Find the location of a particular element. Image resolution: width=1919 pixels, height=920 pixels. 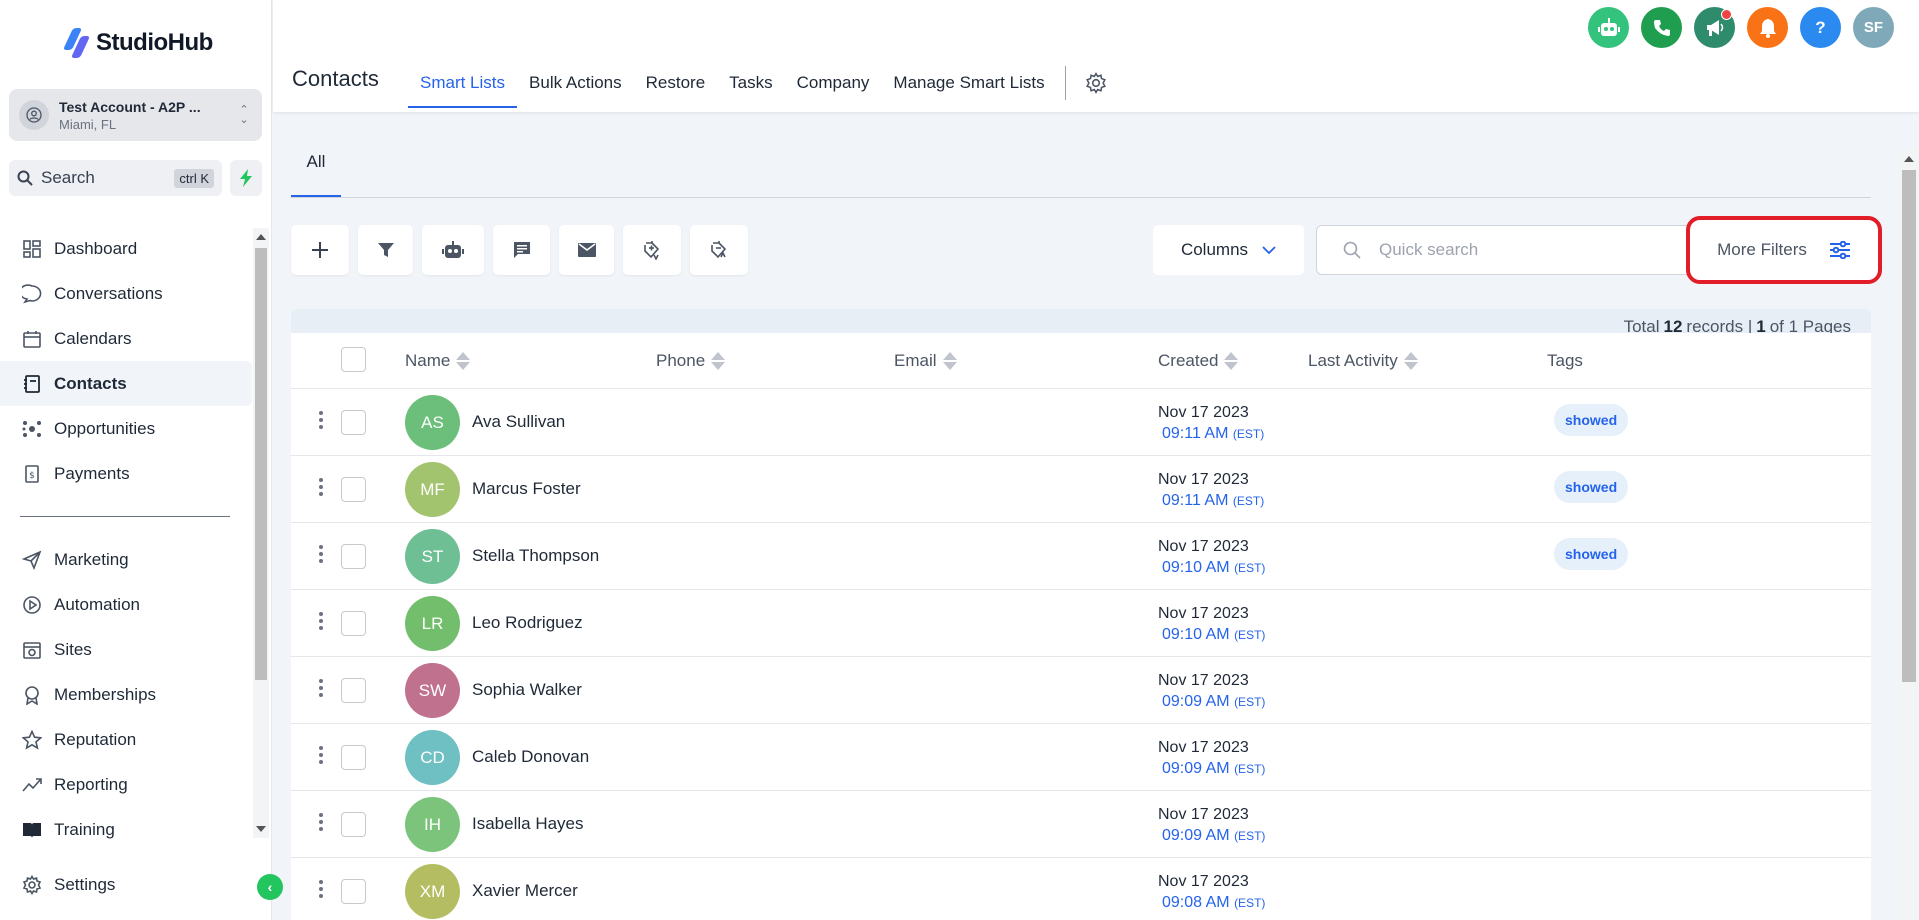

table-row: CD Caleb Donovan Nov 17 2023 09:09 AM (EST) is located at coordinates (1081, 757).